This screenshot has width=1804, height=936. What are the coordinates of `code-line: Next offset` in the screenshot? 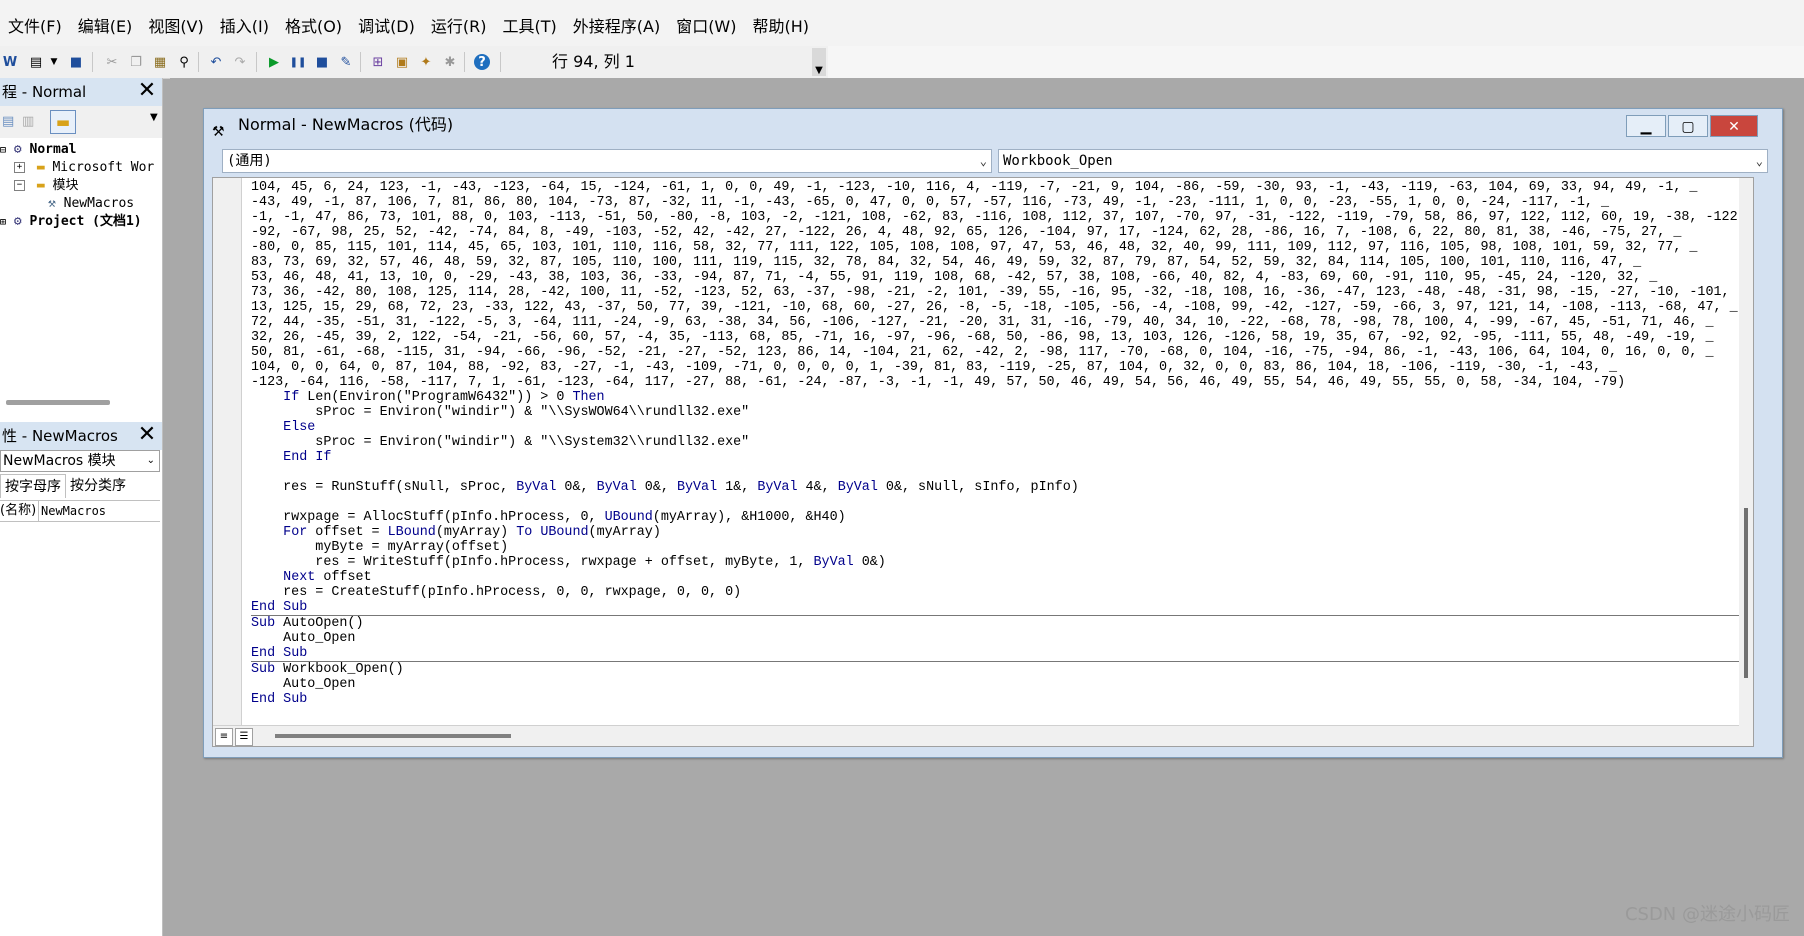 It's located at (996, 577).